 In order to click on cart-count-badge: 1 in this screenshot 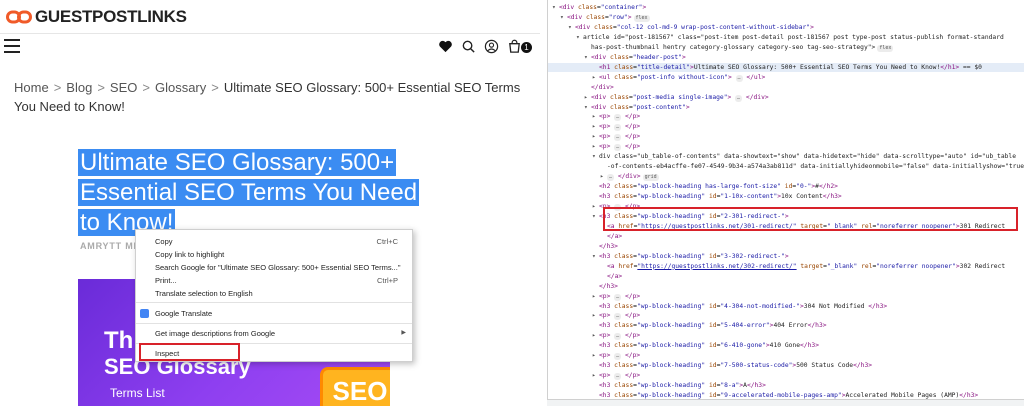, I will do `click(526, 47)`.